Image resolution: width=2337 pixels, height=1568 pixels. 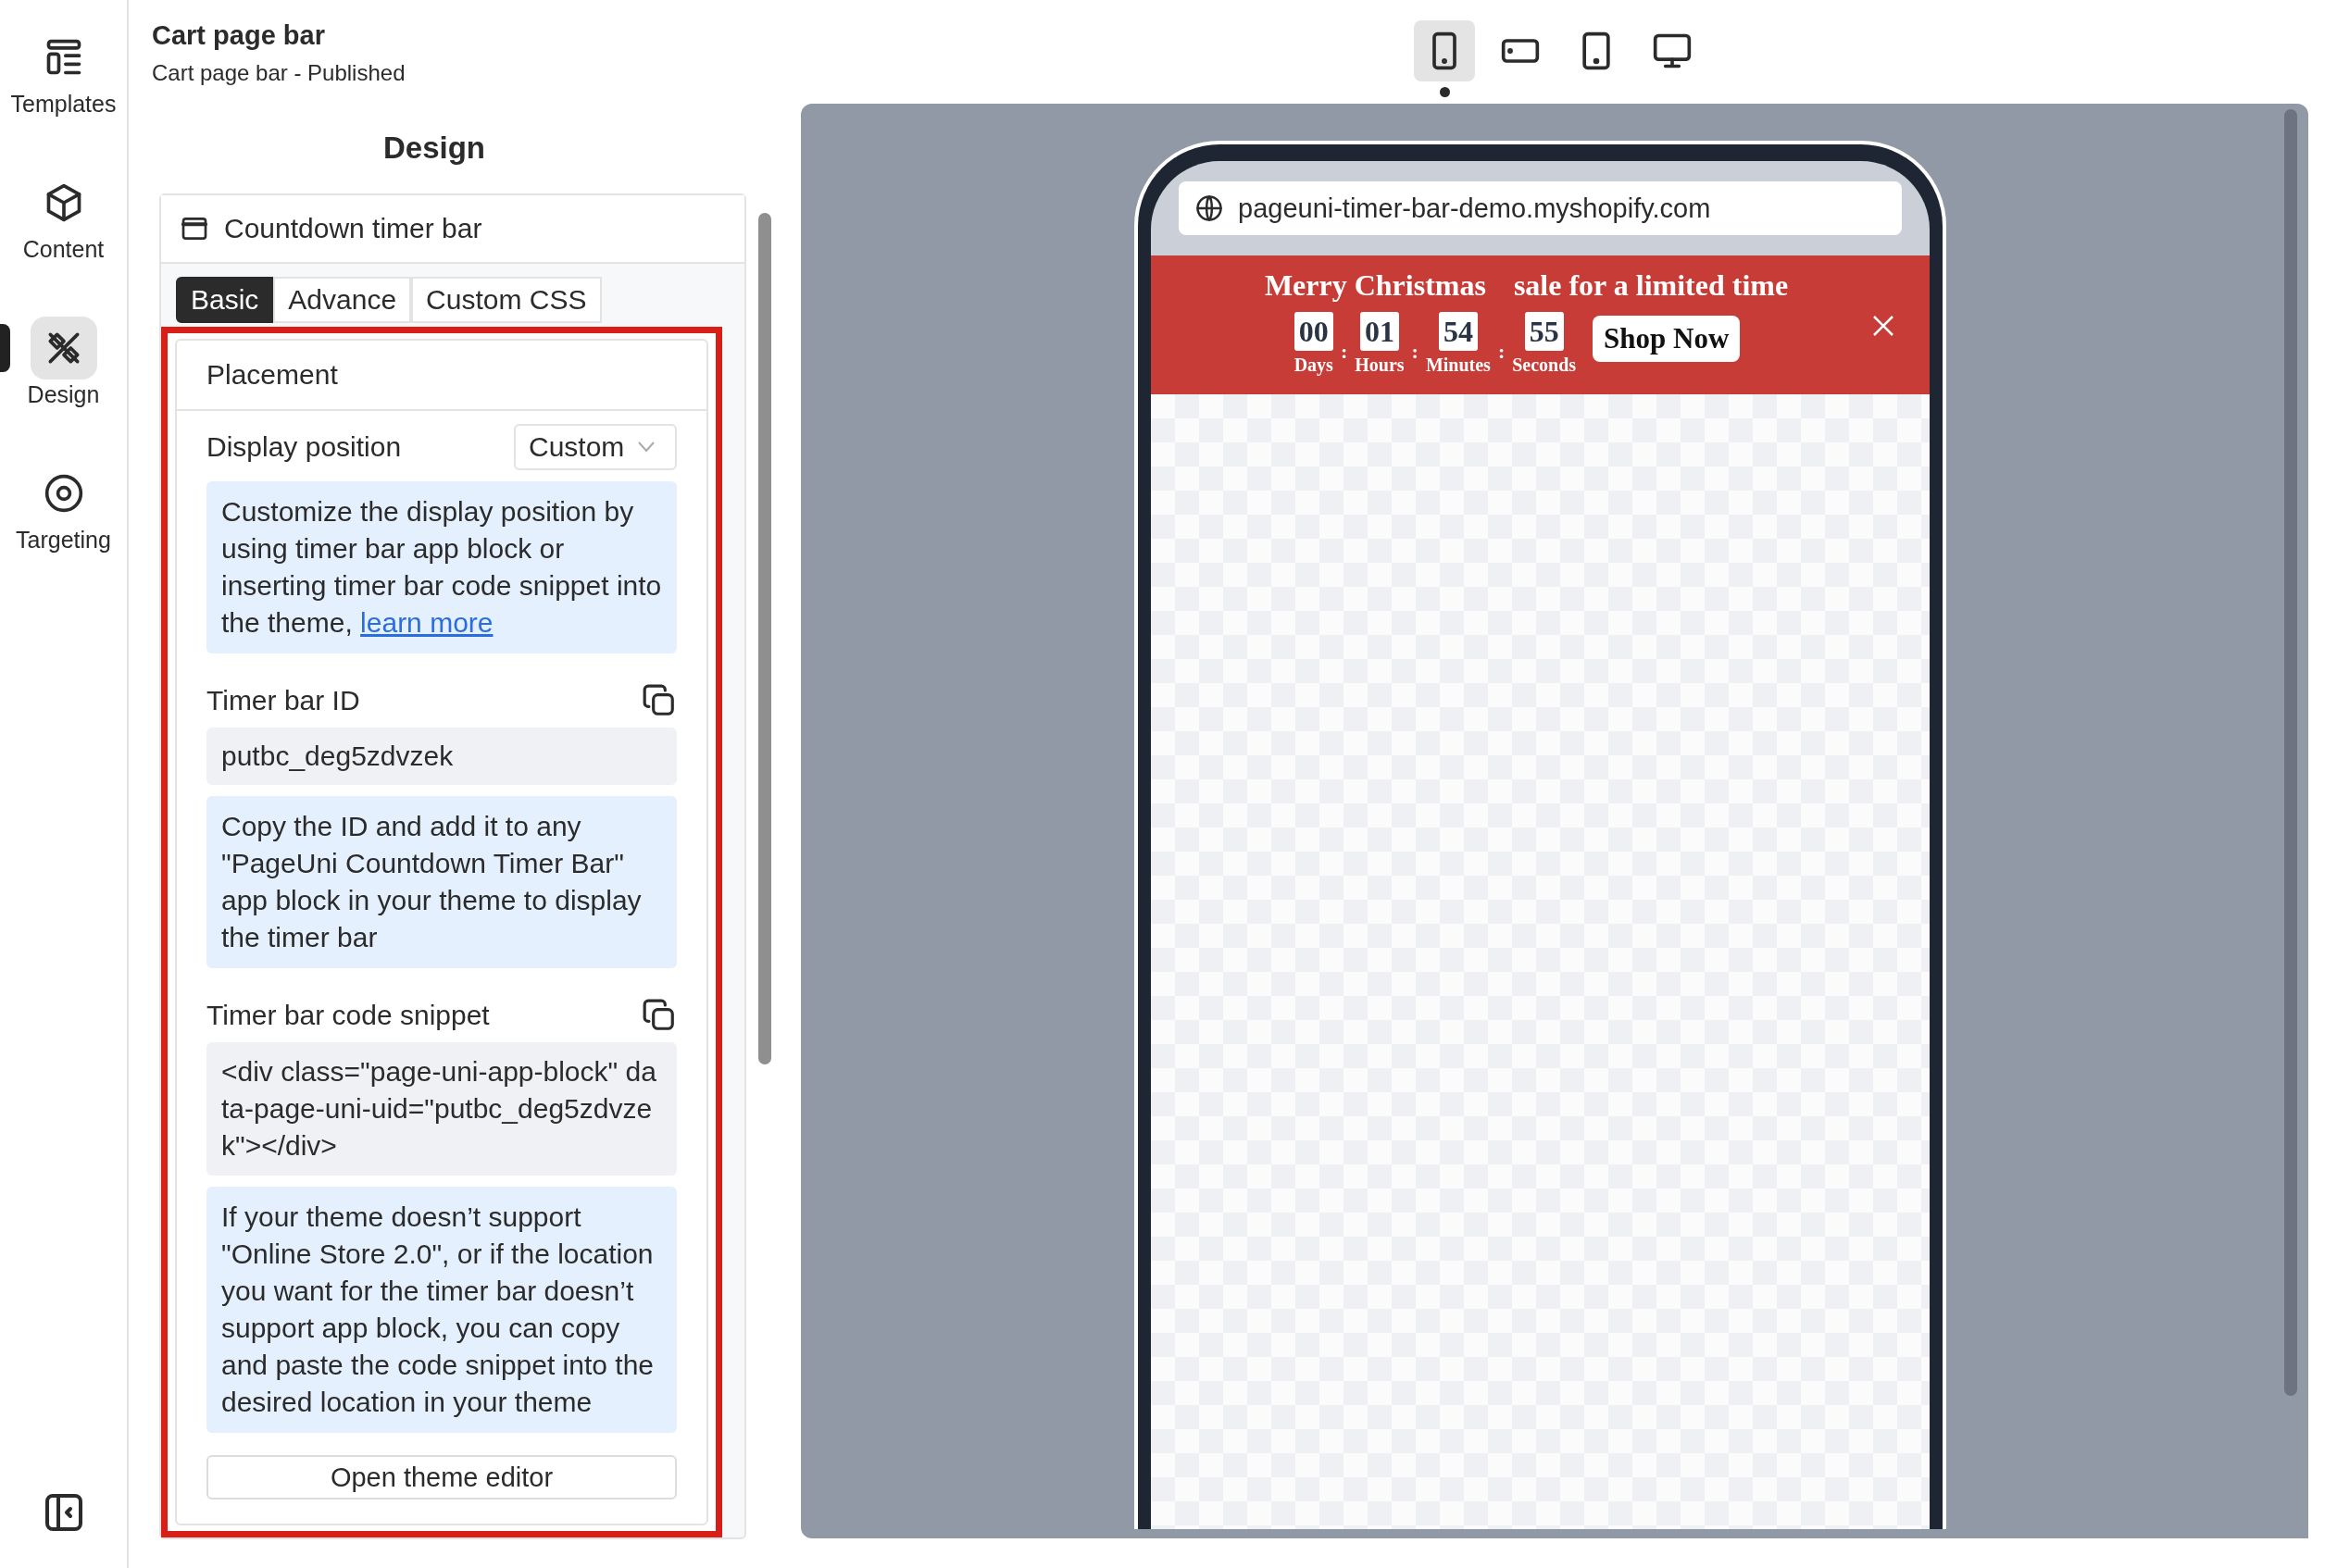 I want to click on learn-more-link: learn more, so click(x=427, y=622).